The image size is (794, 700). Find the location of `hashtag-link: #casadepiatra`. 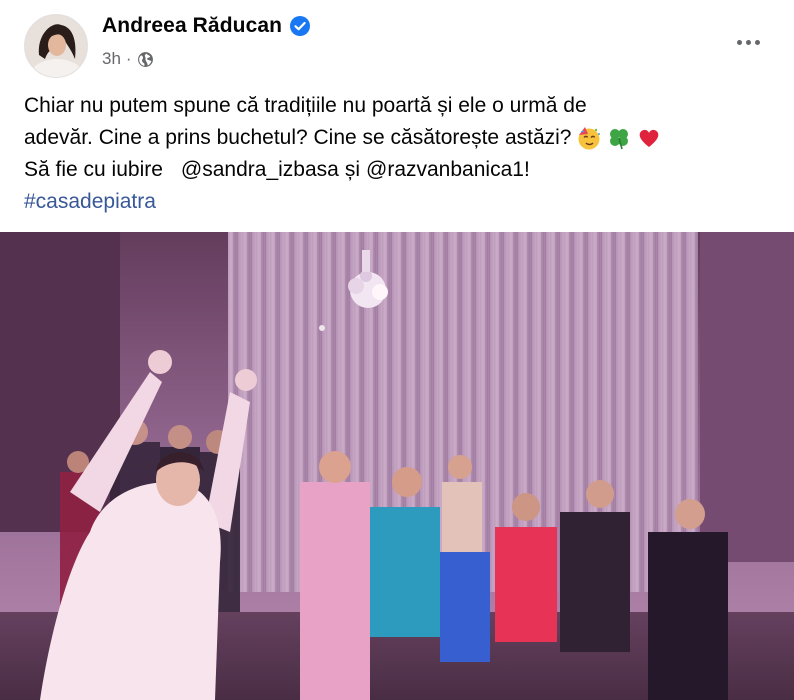

hashtag-link: #casadepiatra is located at coordinates (90, 202).